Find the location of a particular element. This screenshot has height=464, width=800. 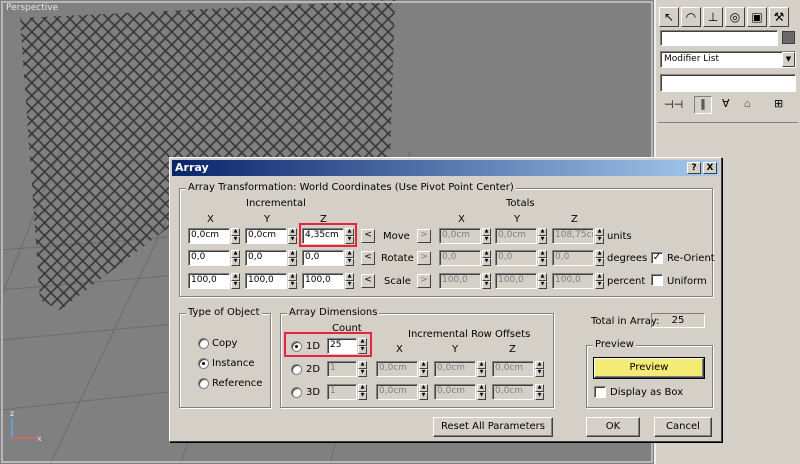

units-label: units is located at coordinates (619, 236).